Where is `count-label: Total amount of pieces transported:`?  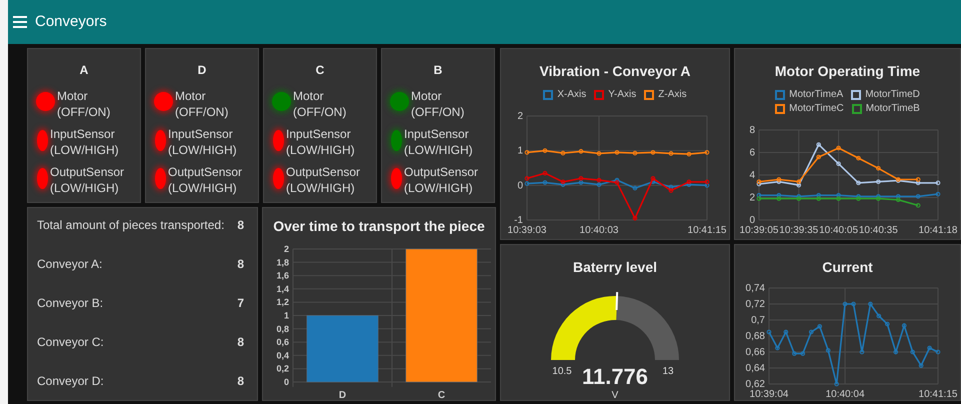
count-label: Total amount of pieces transported: is located at coordinates (130, 225).